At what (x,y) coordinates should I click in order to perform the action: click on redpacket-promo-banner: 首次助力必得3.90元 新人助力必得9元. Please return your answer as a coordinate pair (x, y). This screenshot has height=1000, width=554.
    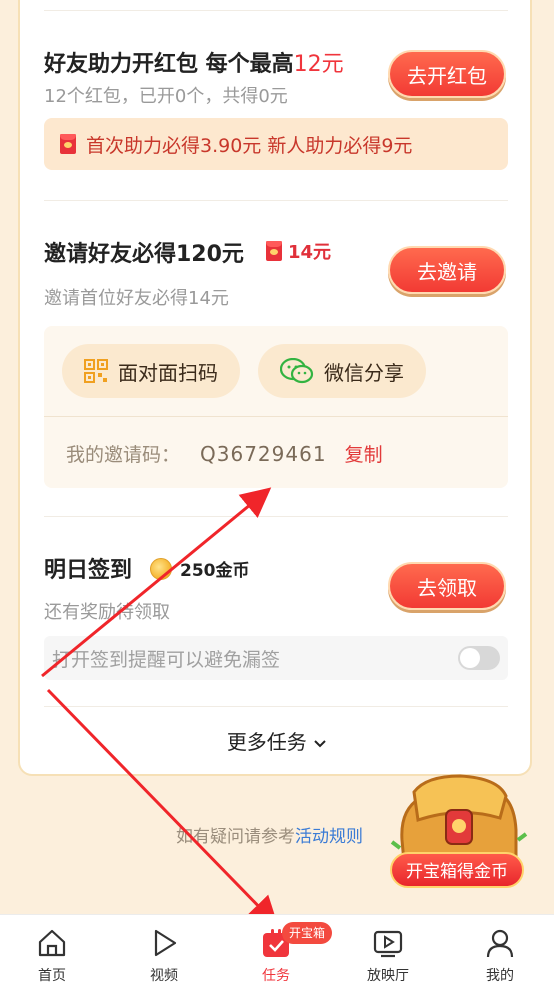
    Looking at the image, I should click on (276, 144).